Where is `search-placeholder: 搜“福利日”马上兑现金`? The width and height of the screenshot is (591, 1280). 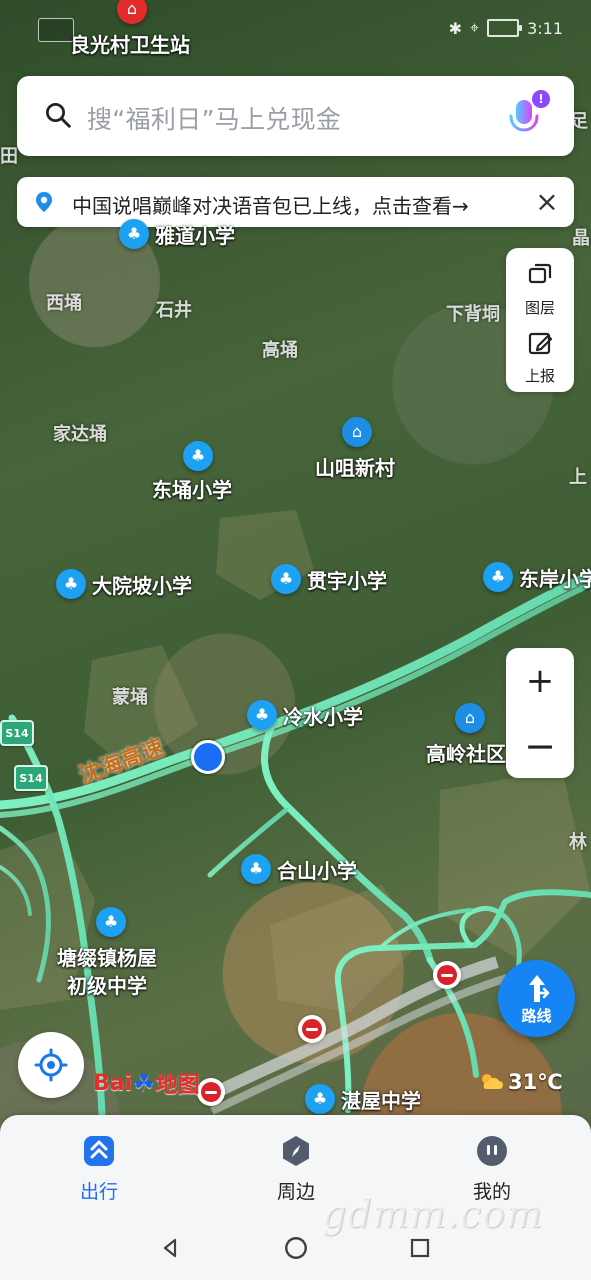 search-placeholder: 搜“福利日”马上兑现金 is located at coordinates (214, 119).